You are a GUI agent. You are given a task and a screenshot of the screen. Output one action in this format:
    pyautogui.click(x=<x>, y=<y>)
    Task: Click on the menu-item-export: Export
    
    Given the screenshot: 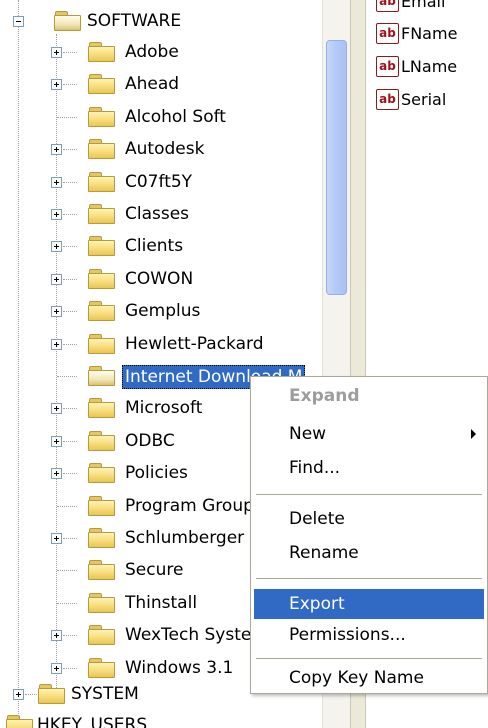 What is the action you would take?
    pyautogui.click(x=369, y=604)
    